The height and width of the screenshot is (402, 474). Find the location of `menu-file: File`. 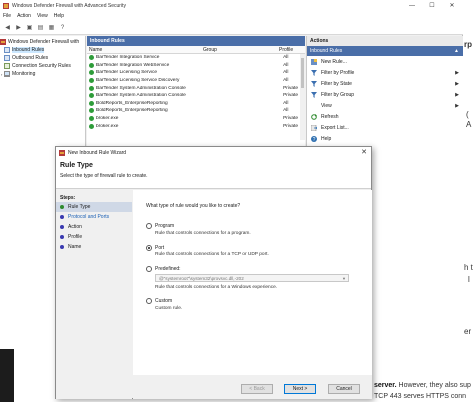

menu-file: File is located at coordinates (7, 16).